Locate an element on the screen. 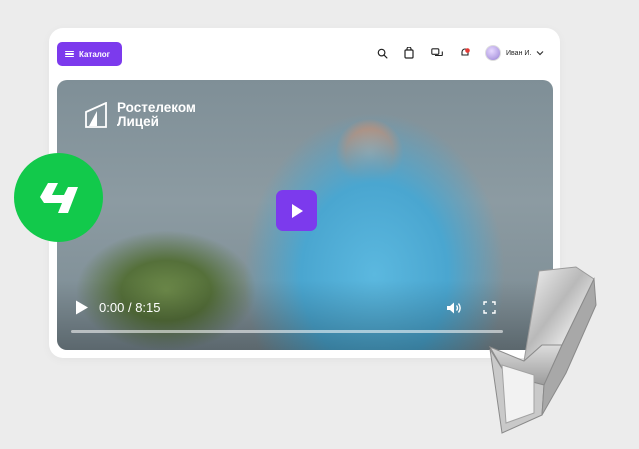 This screenshot has width=639, height=449. catalog-button: Каталог is located at coordinates (89, 54).